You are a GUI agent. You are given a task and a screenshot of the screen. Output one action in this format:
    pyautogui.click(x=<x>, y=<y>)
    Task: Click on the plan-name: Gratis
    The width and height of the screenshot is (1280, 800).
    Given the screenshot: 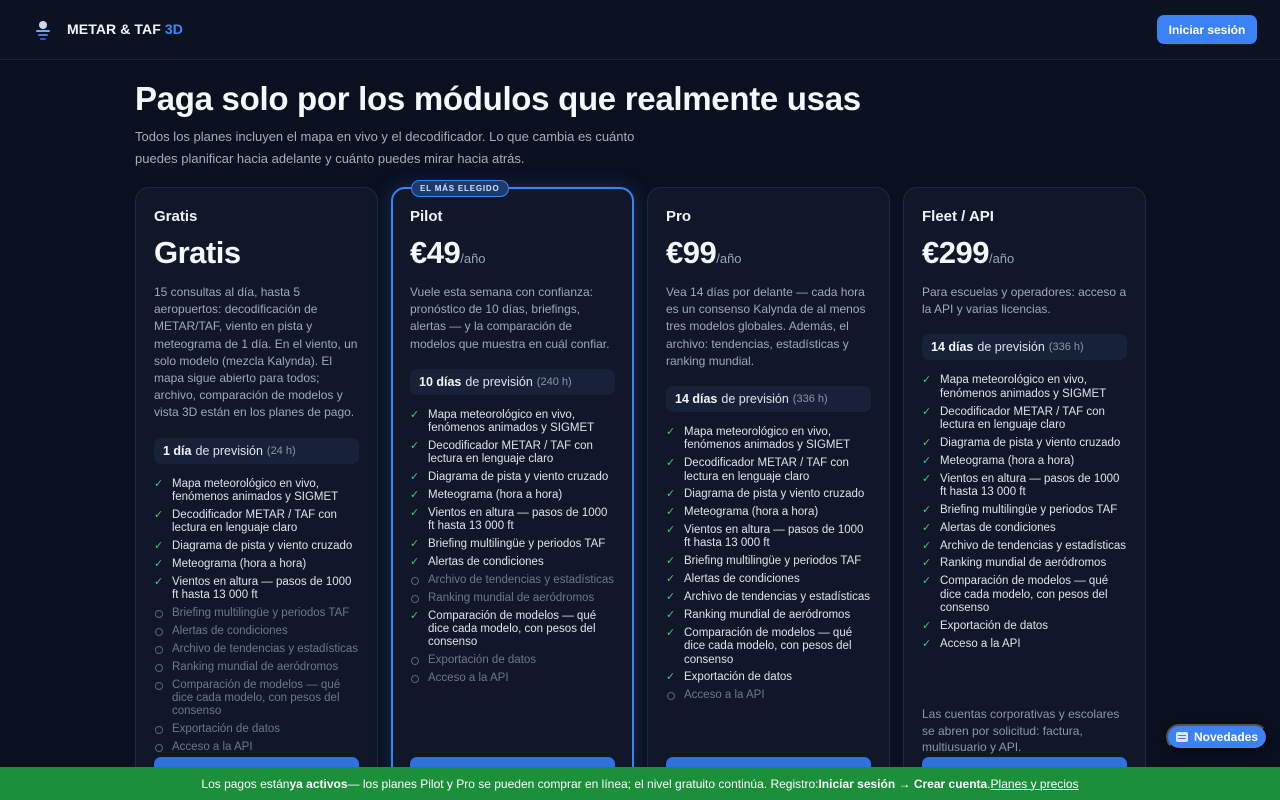 What is the action you would take?
    pyautogui.click(x=176, y=216)
    